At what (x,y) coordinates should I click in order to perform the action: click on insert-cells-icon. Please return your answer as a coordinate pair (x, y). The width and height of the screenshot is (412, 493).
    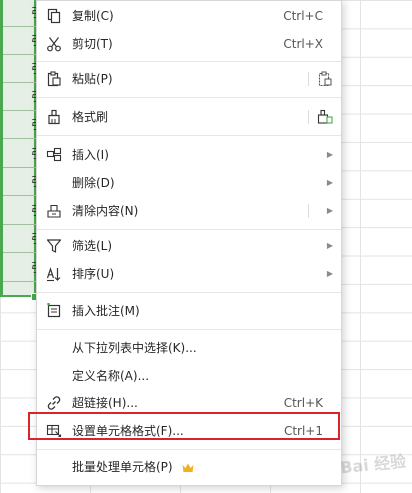
    Looking at the image, I should click on (54, 154).